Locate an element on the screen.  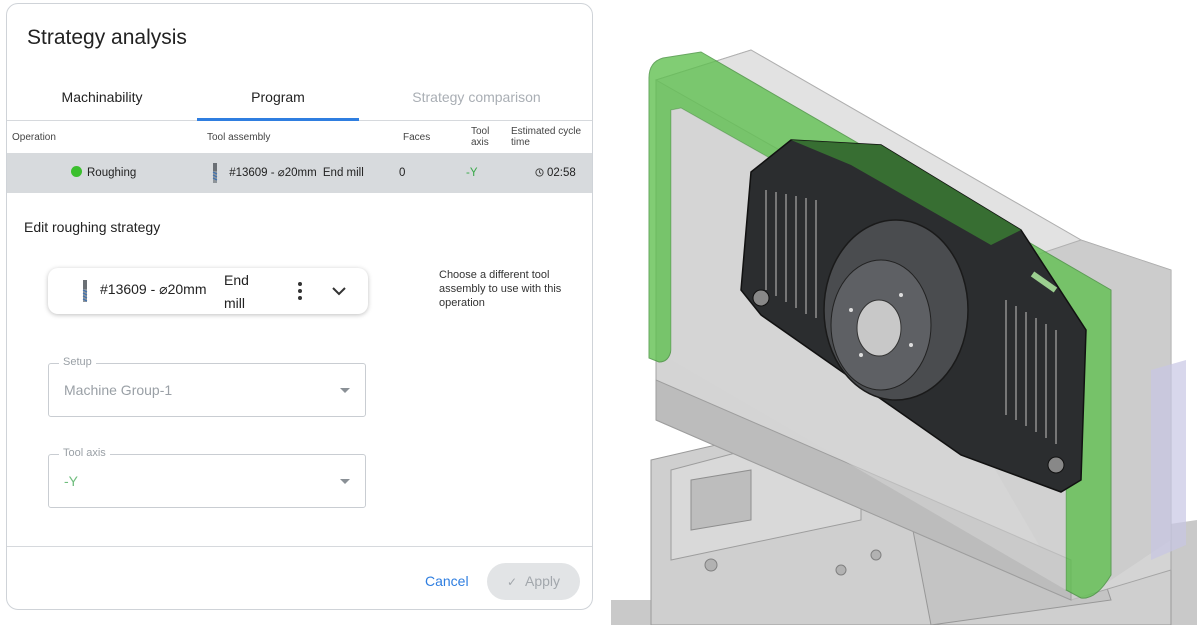
operation-name-cell: Roughing is located at coordinates (103, 173).